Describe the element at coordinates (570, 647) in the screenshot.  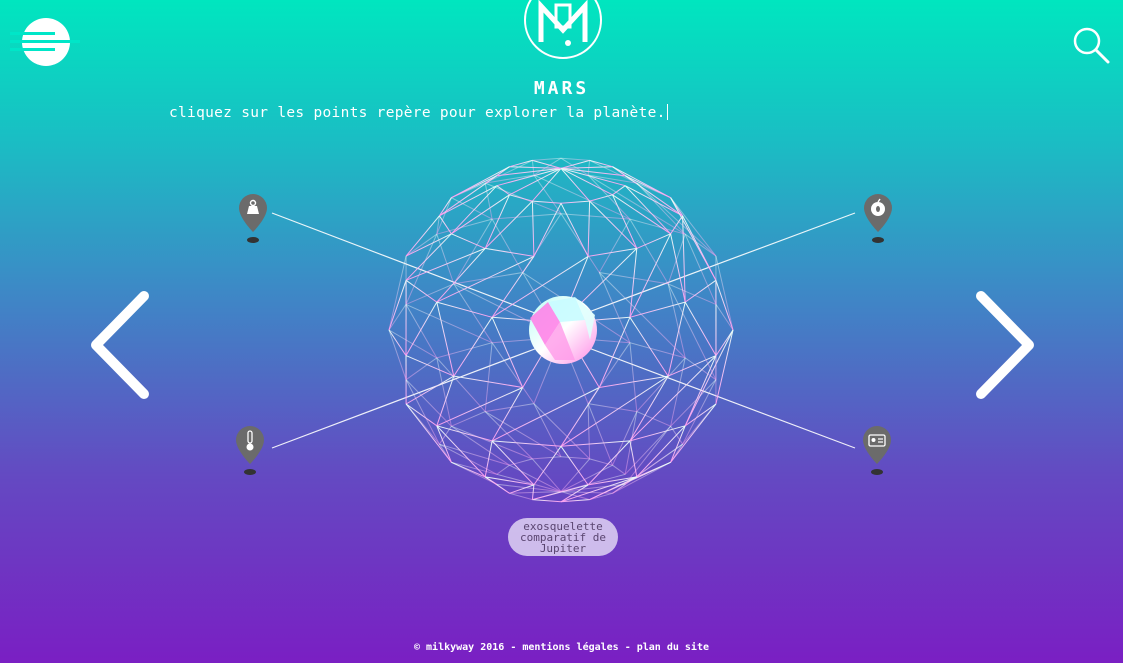
I see `legal-link: mentions légales` at that location.